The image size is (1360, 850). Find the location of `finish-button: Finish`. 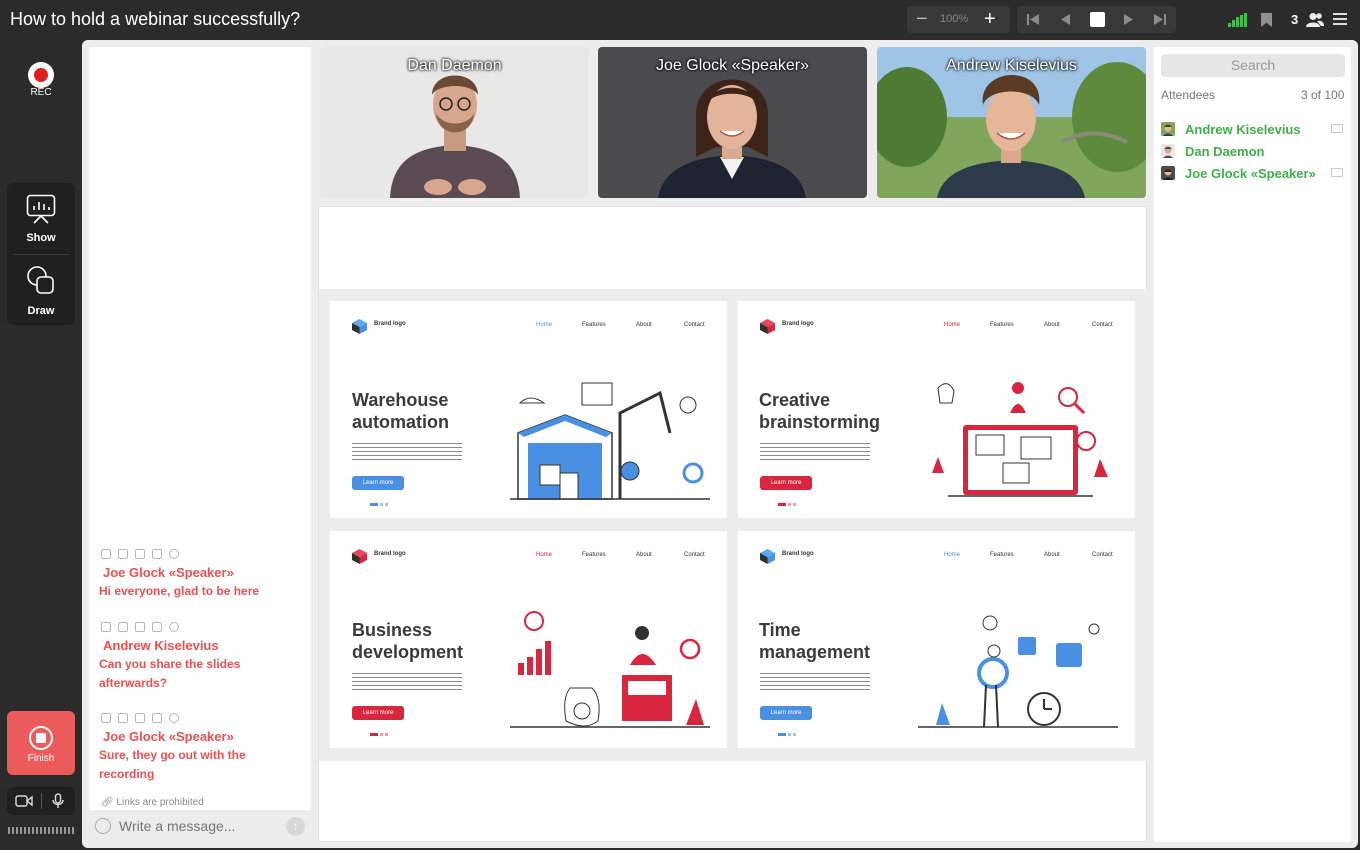

finish-button: Finish is located at coordinates (41, 743).